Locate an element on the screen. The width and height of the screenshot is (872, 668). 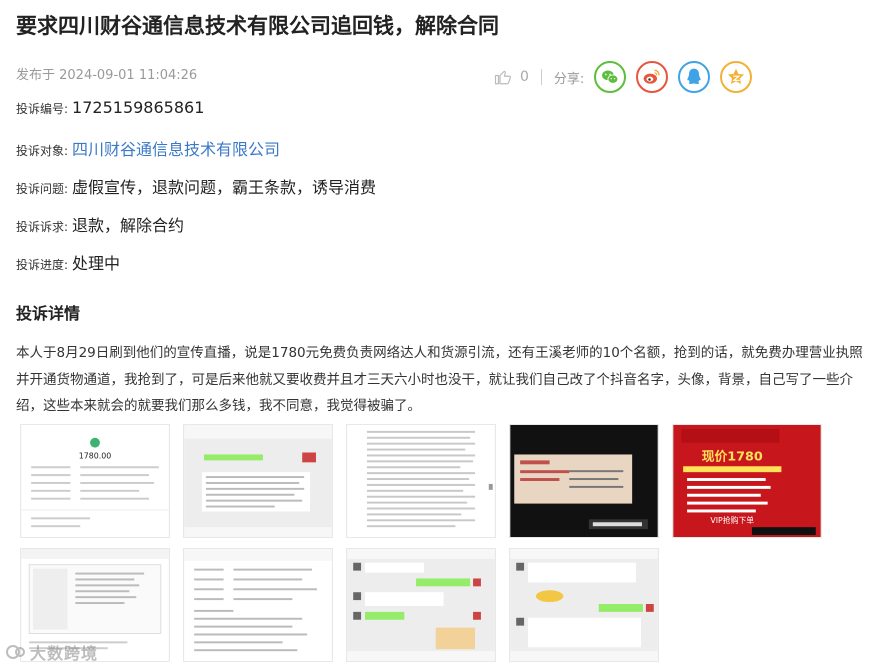
divider is located at coordinates (541, 77).